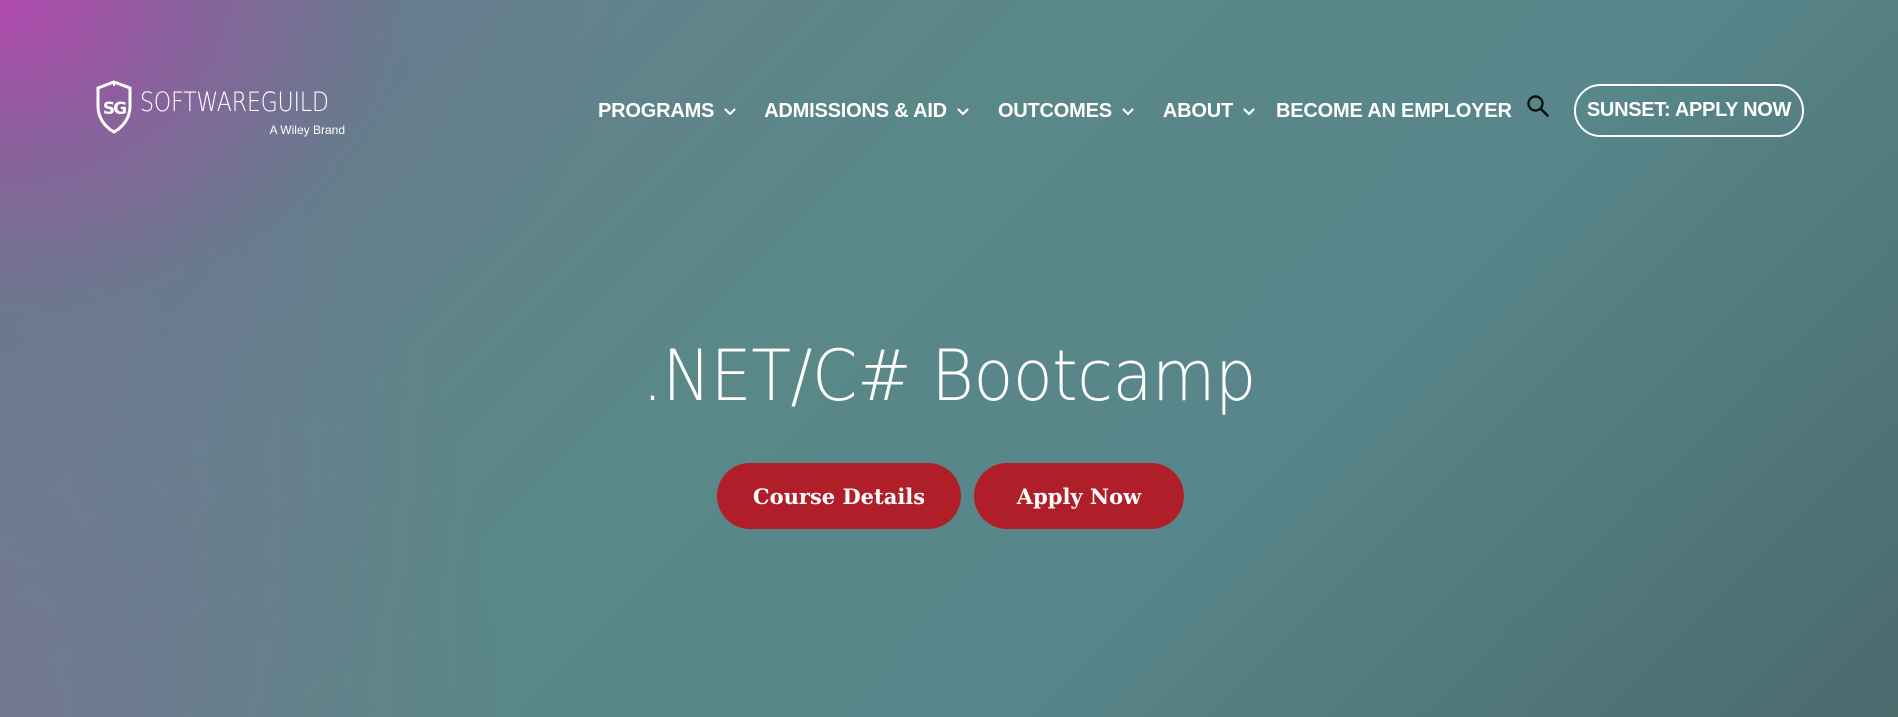 This screenshot has height=717, width=1898. I want to click on nav-item-label: ABOUT, so click(1198, 110).